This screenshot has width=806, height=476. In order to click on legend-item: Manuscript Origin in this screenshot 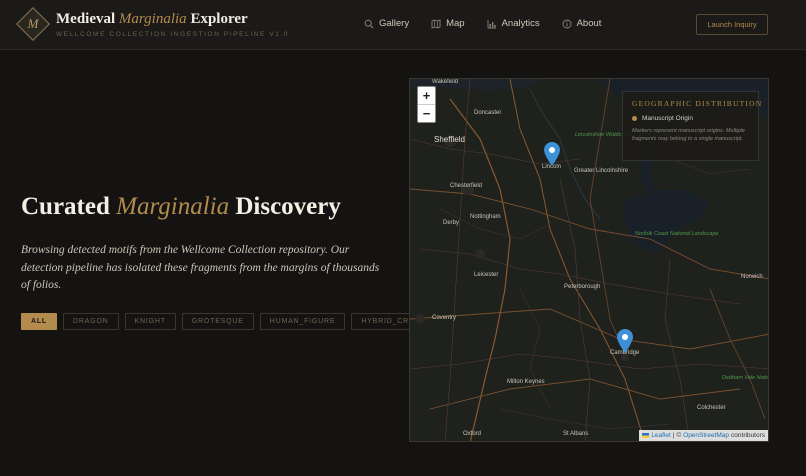, I will do `click(690, 118)`.